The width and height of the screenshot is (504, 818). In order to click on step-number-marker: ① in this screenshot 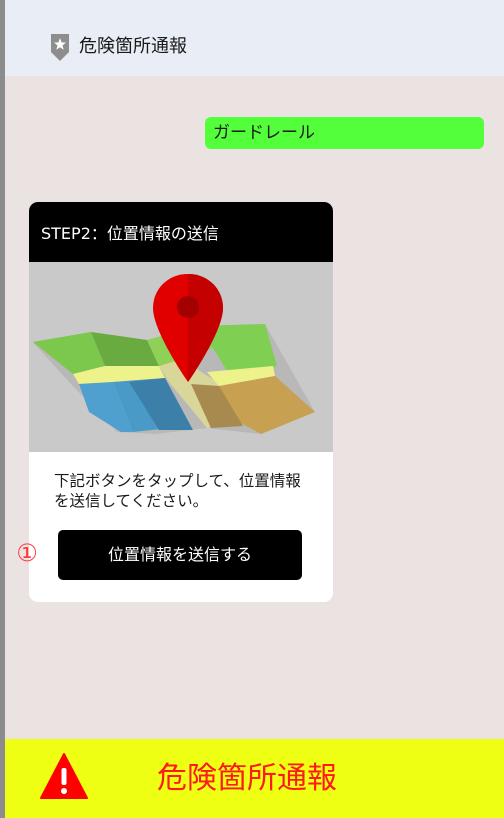, I will do `click(27, 553)`.